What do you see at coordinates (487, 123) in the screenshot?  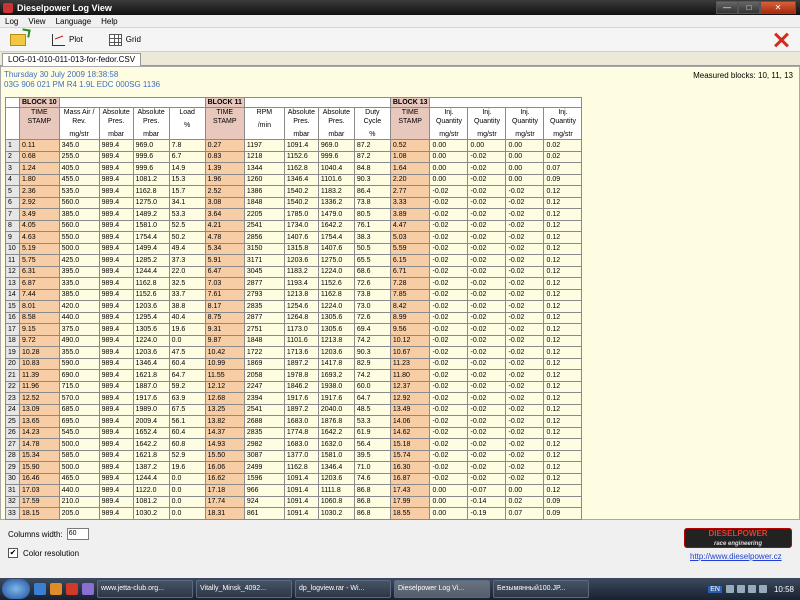 I see `column-header: Inj. Quantity mg/str` at bounding box center [487, 123].